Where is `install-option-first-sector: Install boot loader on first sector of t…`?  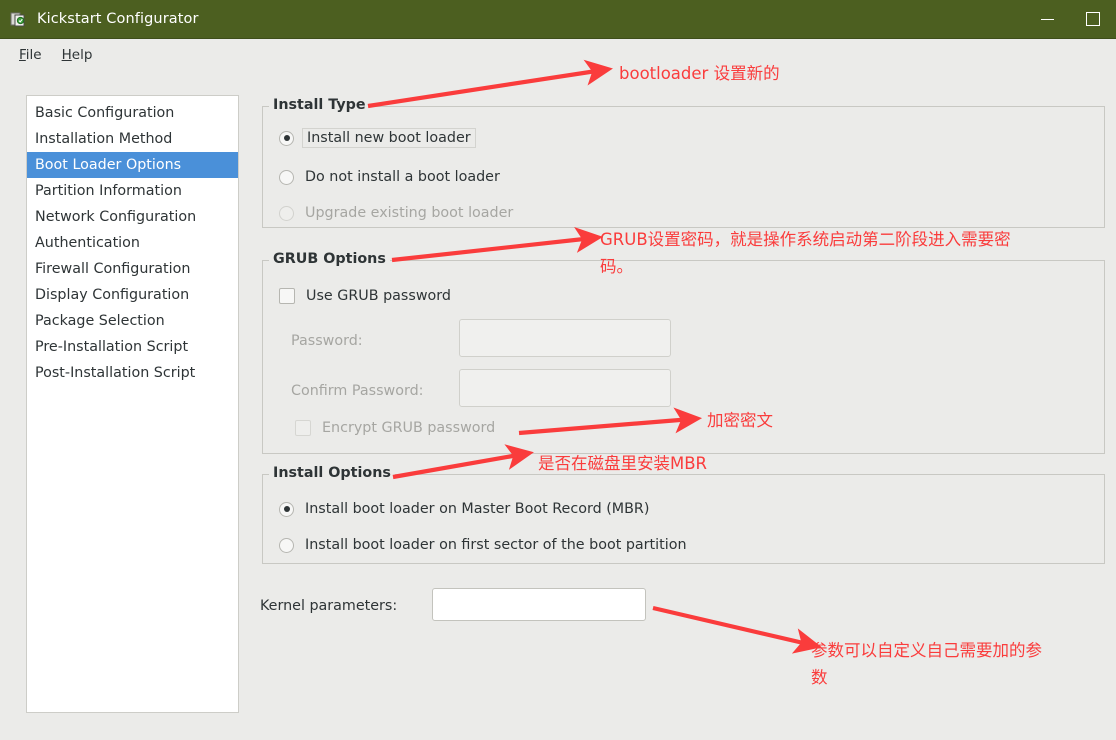 install-option-first-sector: Install boot loader on first sector of t… is located at coordinates (483, 545).